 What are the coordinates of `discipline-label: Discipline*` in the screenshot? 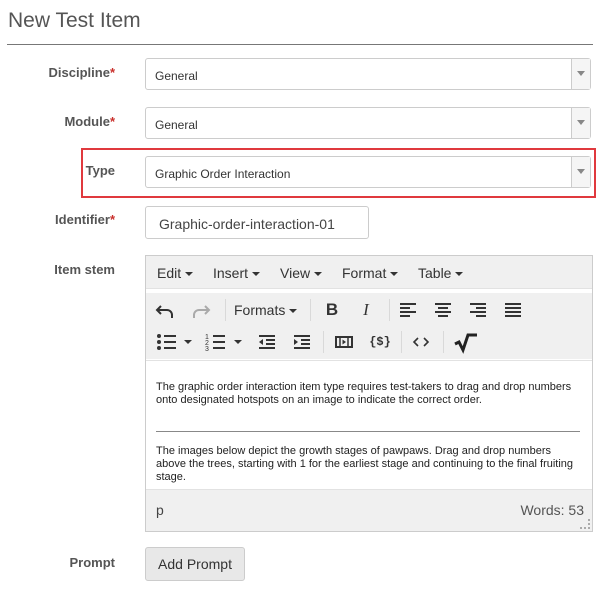 It's located at (81, 72).